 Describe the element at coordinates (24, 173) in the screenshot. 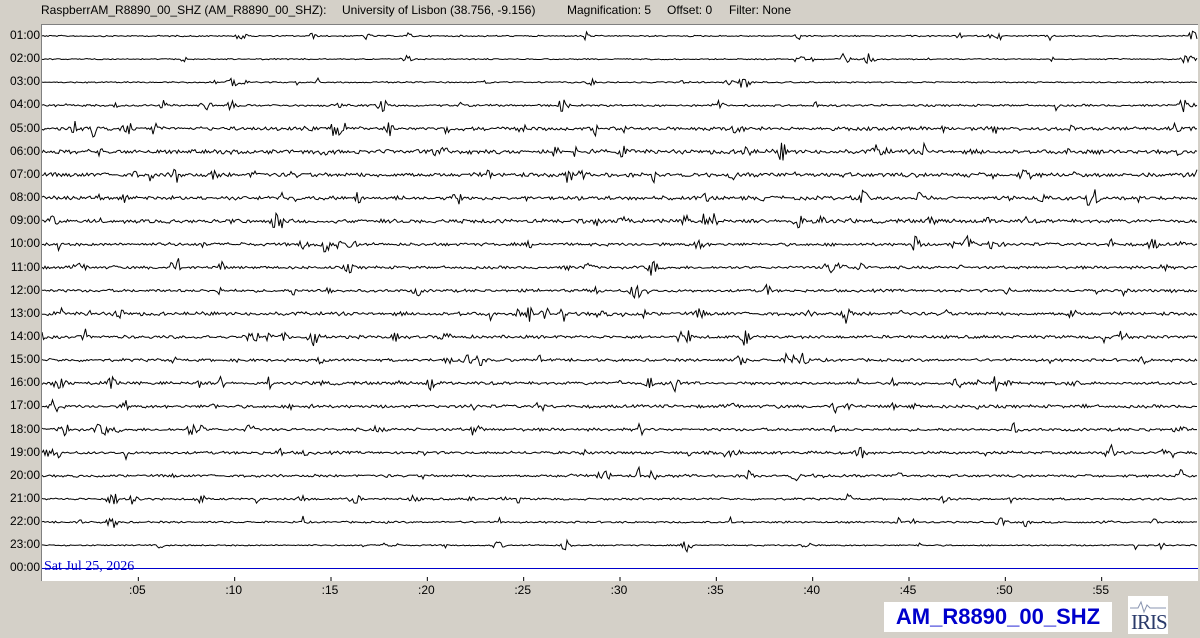

I see `hour-label: 07:00` at that location.